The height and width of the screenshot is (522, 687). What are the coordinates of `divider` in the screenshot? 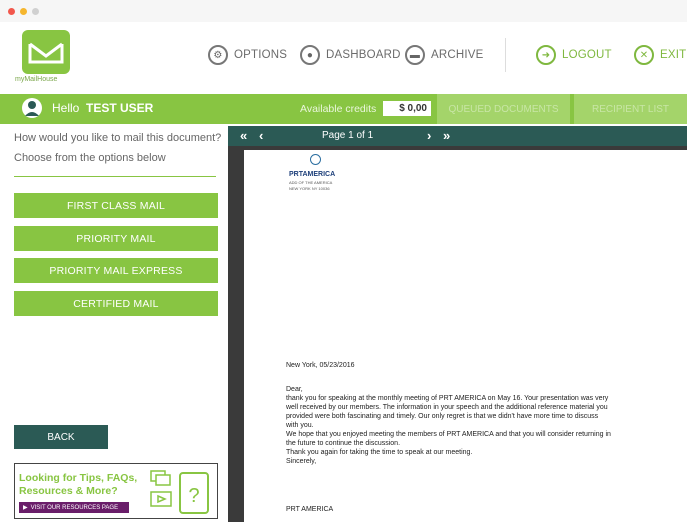 It's located at (115, 176).